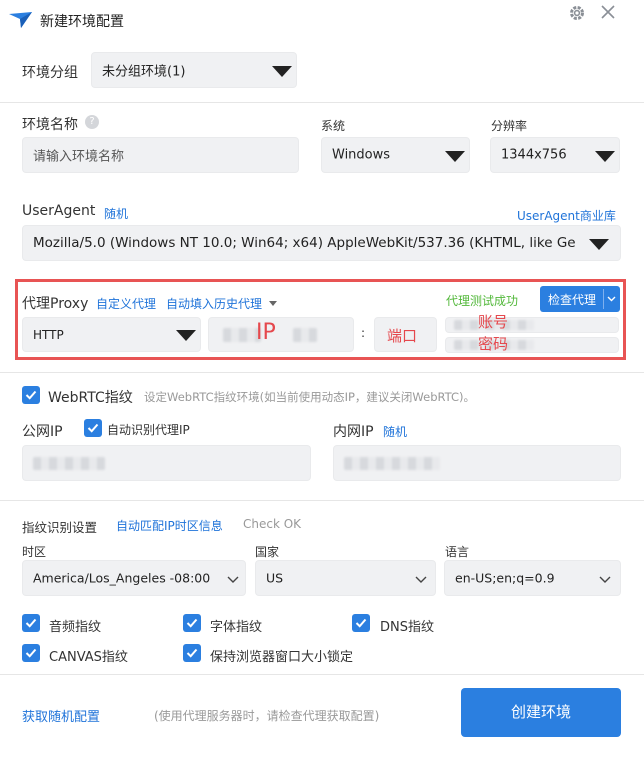  Describe the element at coordinates (79, 157) in the screenshot. I see `env-name-placeholder: 请输入环境名称` at that location.